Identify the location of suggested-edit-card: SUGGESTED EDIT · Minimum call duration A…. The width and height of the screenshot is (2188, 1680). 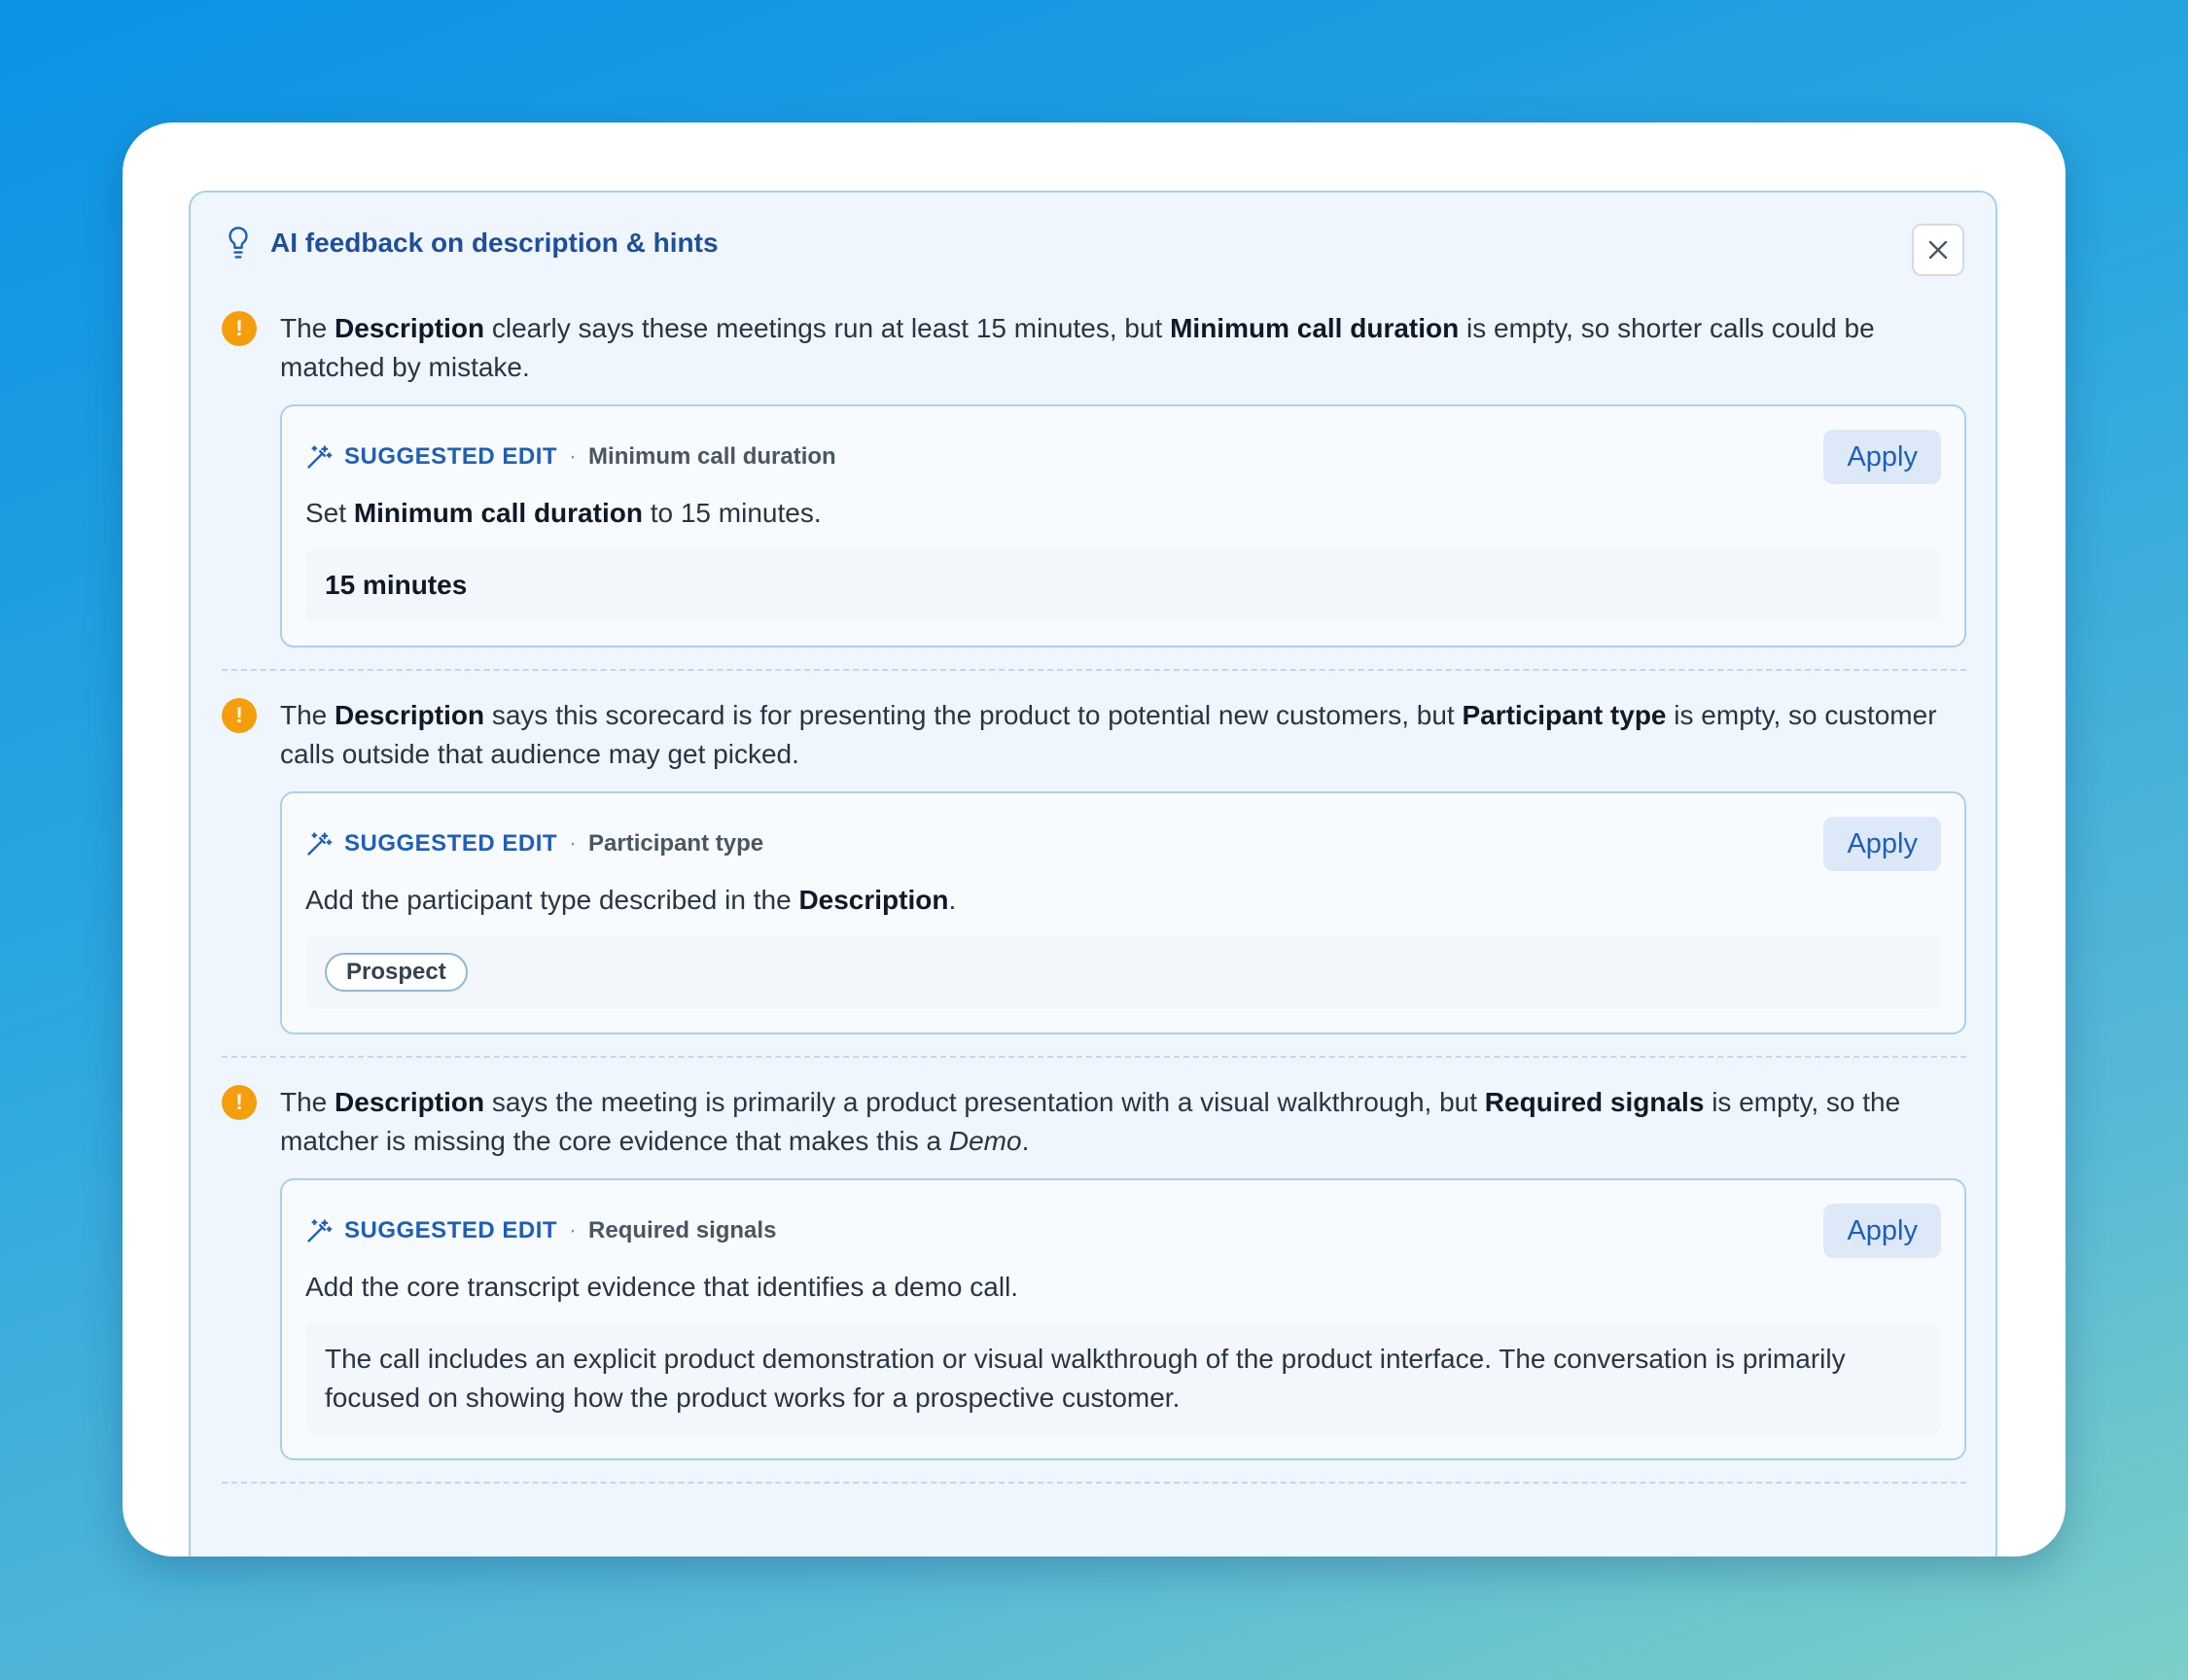
(1123, 526).